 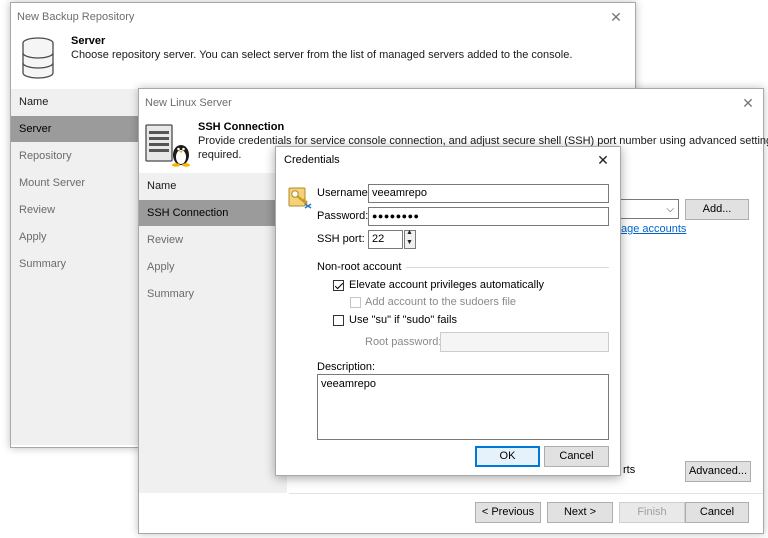 I want to click on ssh-port-stepper: ▲ ▼, so click(x=410, y=239).